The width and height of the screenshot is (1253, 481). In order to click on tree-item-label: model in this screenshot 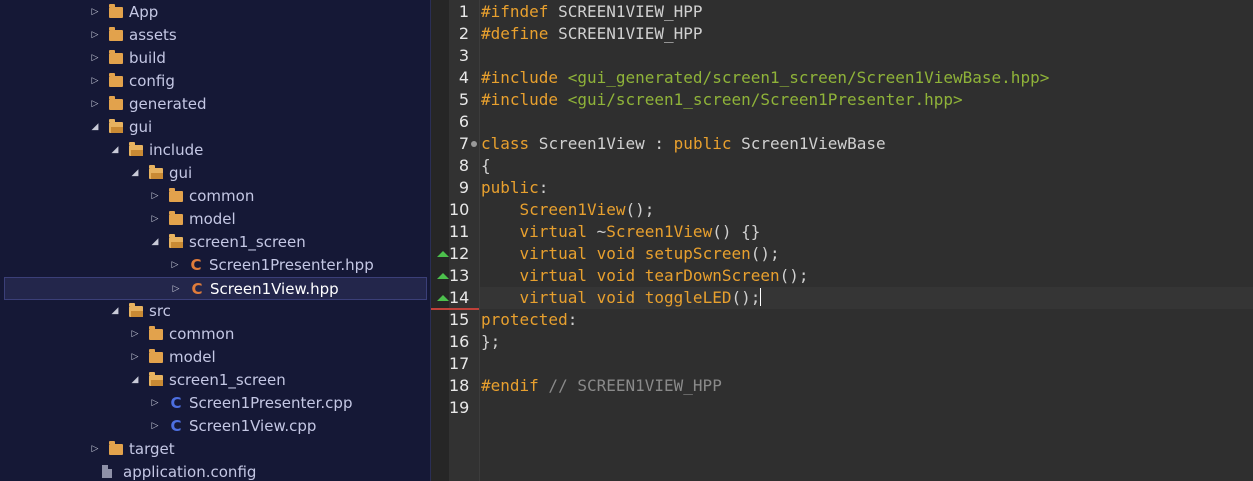, I will do `click(212, 219)`.